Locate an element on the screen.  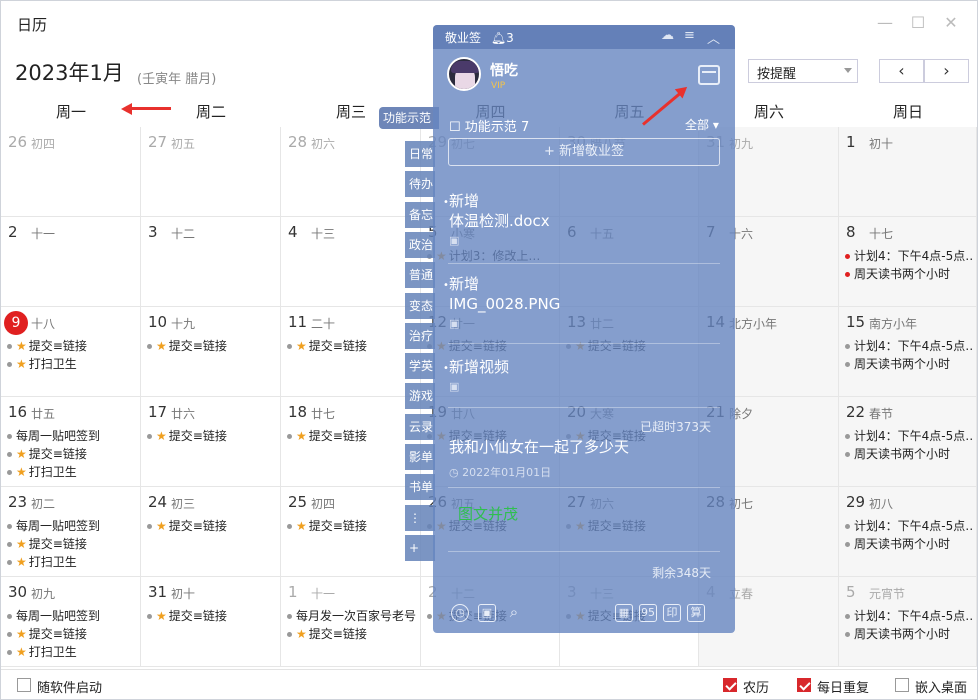
prev-month-button: ‹ is located at coordinates (901, 71).